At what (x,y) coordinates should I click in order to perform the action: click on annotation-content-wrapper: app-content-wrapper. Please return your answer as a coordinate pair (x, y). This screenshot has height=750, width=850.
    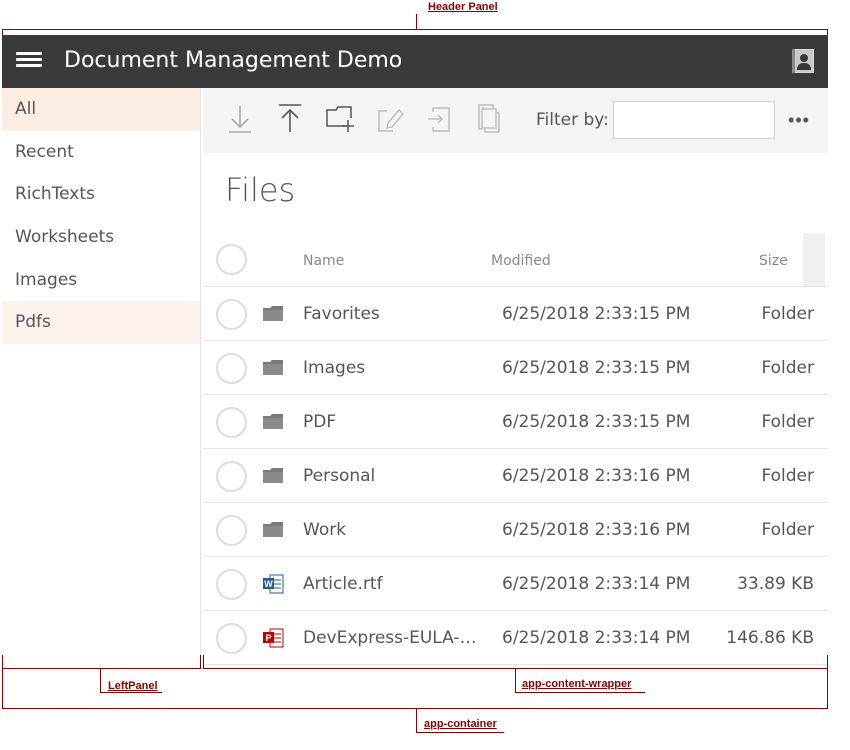
    Looking at the image, I should click on (577, 684).